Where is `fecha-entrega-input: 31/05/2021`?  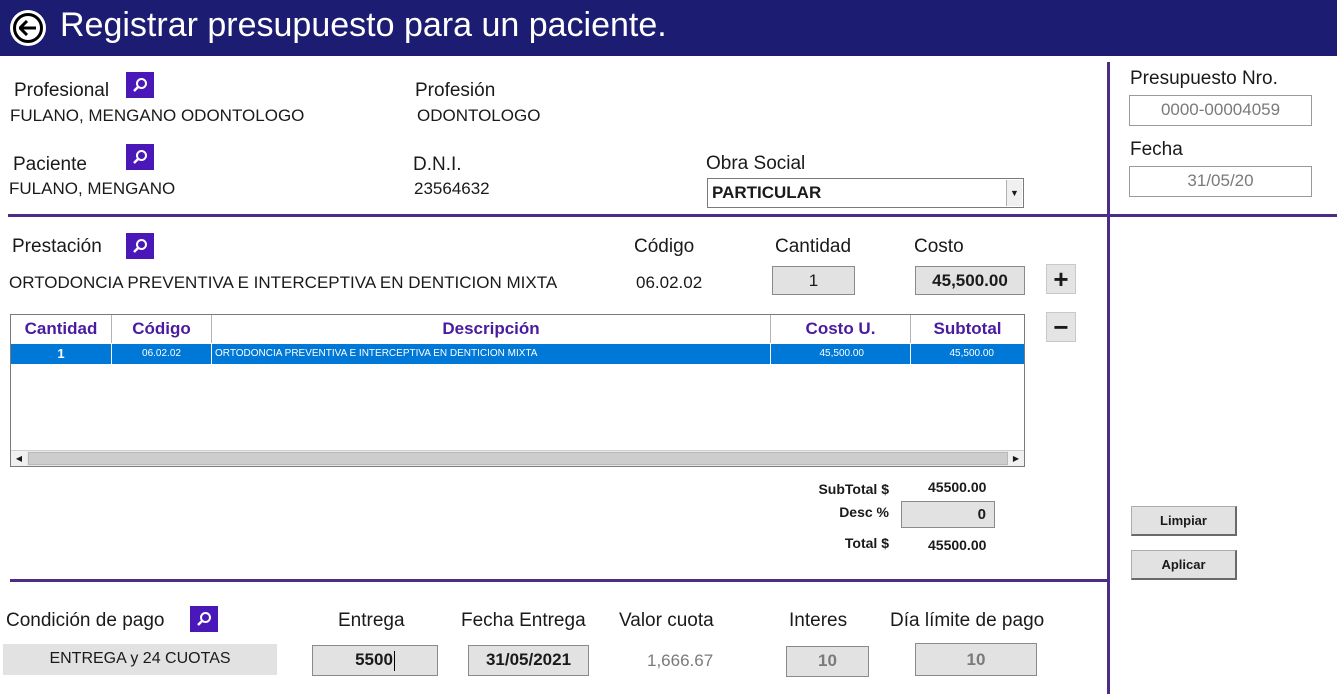 fecha-entrega-input: 31/05/2021 is located at coordinates (528, 660).